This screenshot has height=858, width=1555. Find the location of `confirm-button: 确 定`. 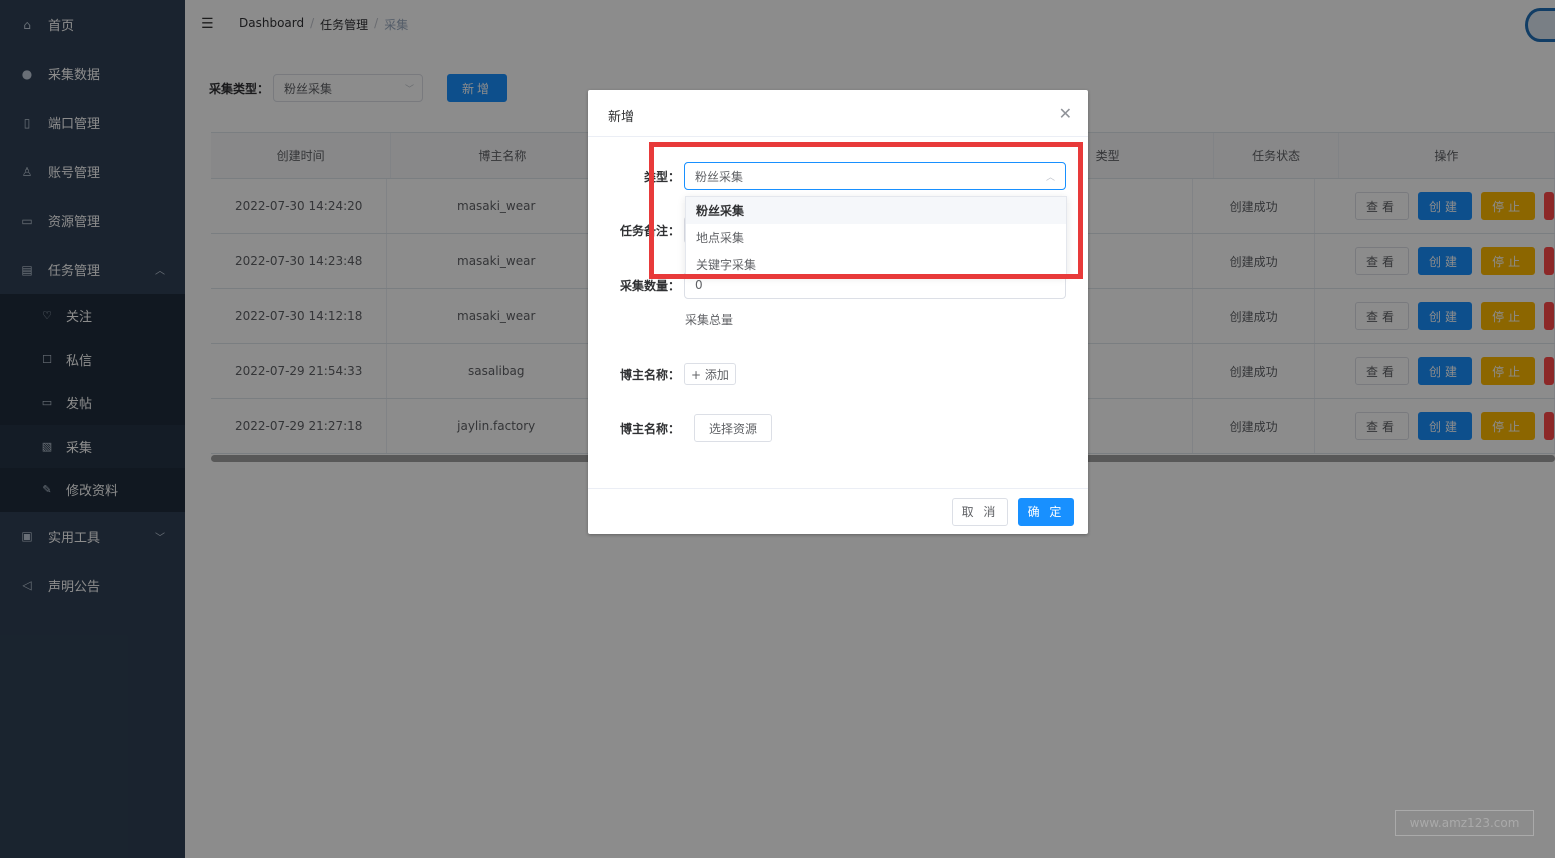

confirm-button: 确 定 is located at coordinates (1046, 511).